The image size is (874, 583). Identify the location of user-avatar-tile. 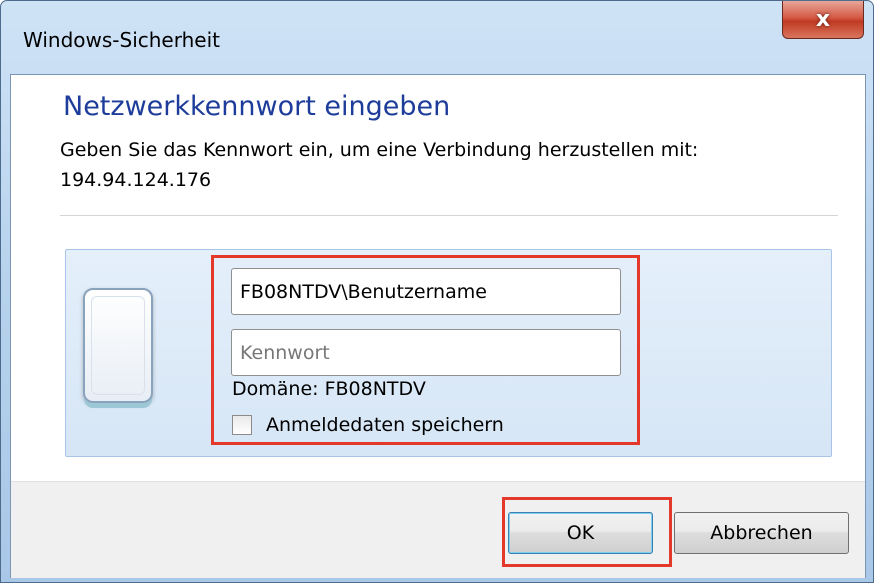
(118, 345).